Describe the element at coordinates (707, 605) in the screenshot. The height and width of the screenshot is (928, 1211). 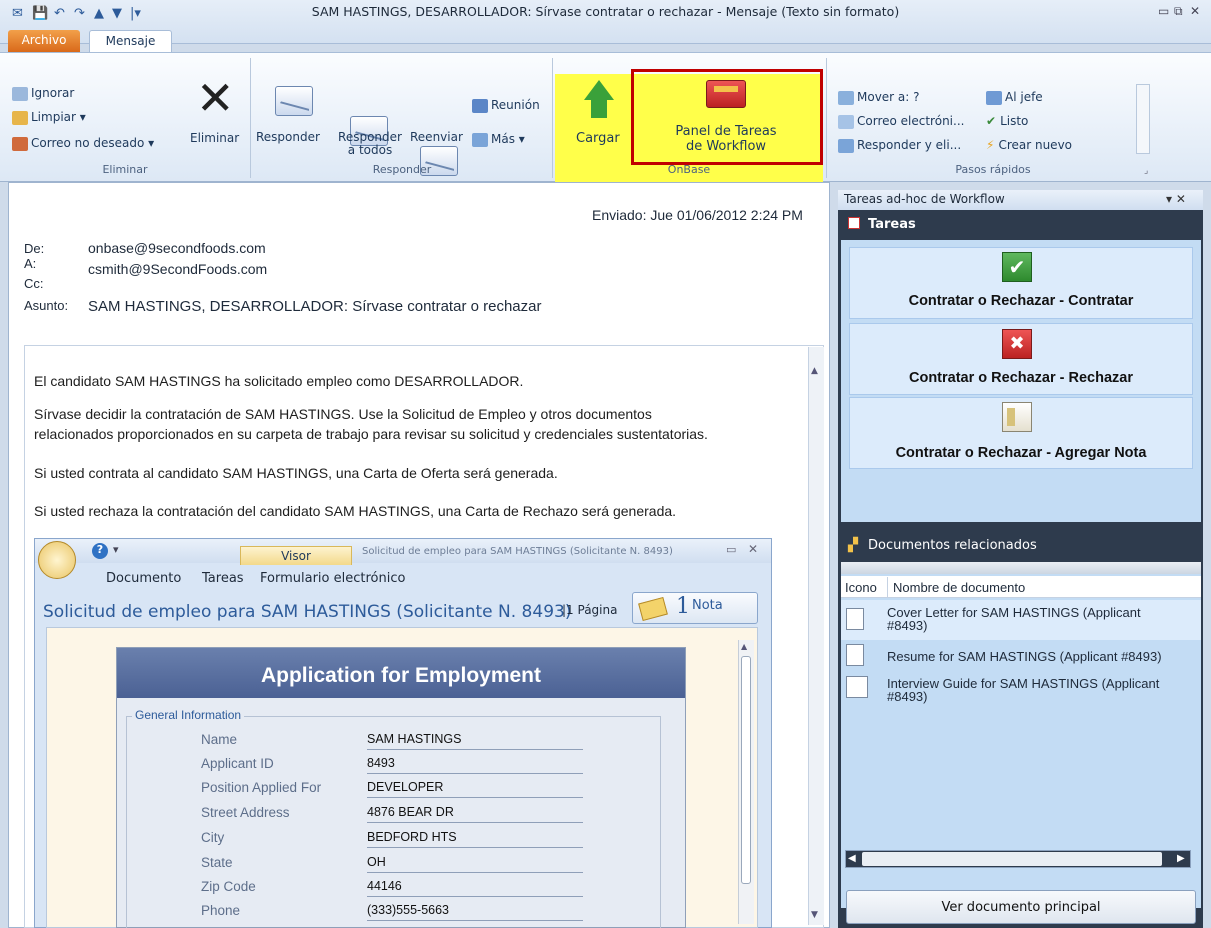
I see `notes-label: Nota` at that location.